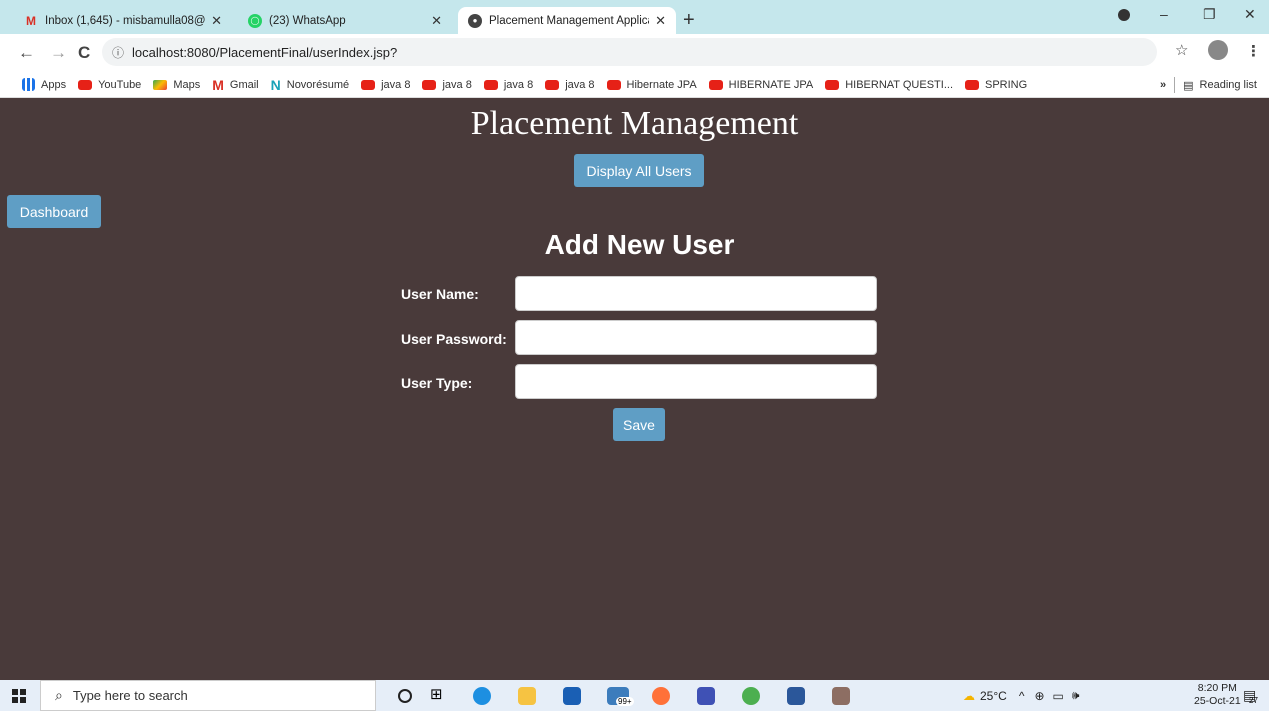 Image resolution: width=1269 pixels, height=711 pixels. Describe the element at coordinates (661, 696) in the screenshot. I see `firefox-icon` at that location.